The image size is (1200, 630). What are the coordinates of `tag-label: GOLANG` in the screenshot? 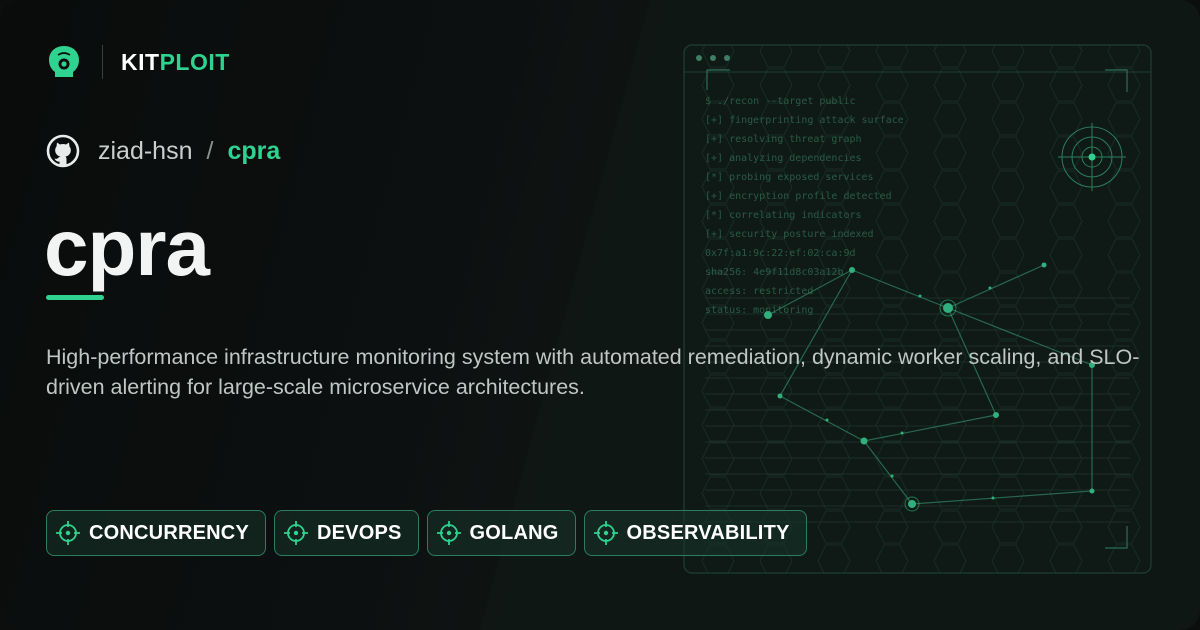 It's located at (514, 532).